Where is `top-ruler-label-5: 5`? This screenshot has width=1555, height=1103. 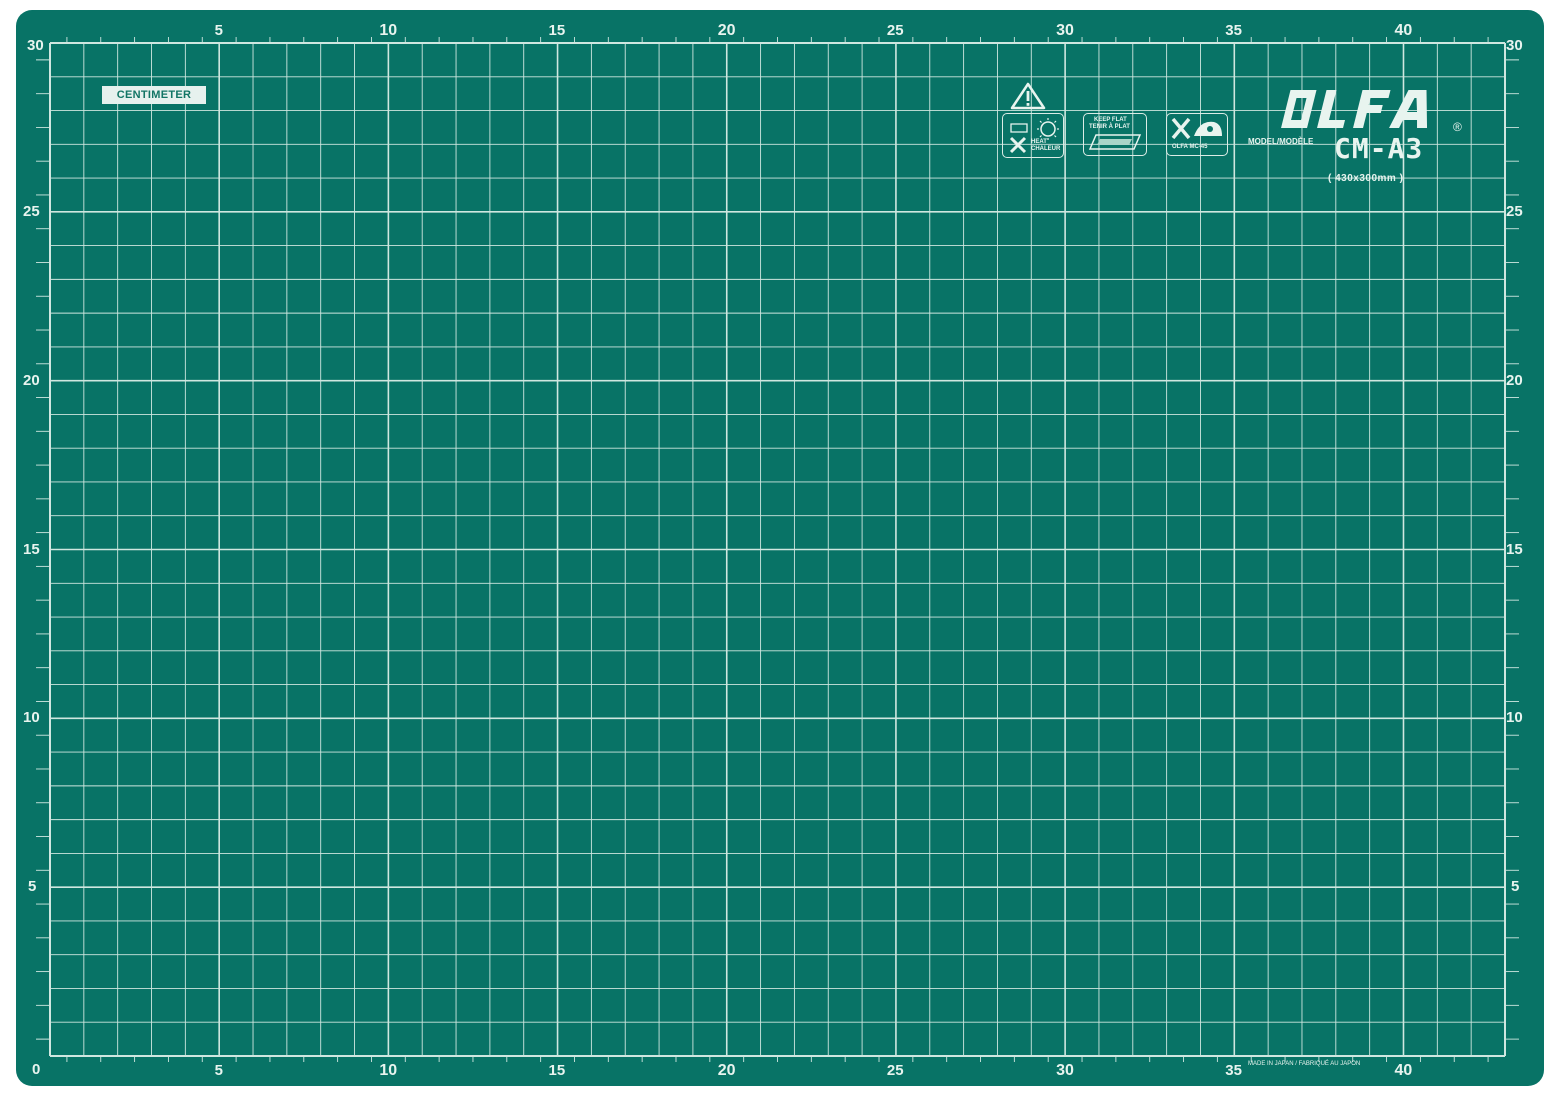
top-ruler-label-5: 5 is located at coordinates (219, 30).